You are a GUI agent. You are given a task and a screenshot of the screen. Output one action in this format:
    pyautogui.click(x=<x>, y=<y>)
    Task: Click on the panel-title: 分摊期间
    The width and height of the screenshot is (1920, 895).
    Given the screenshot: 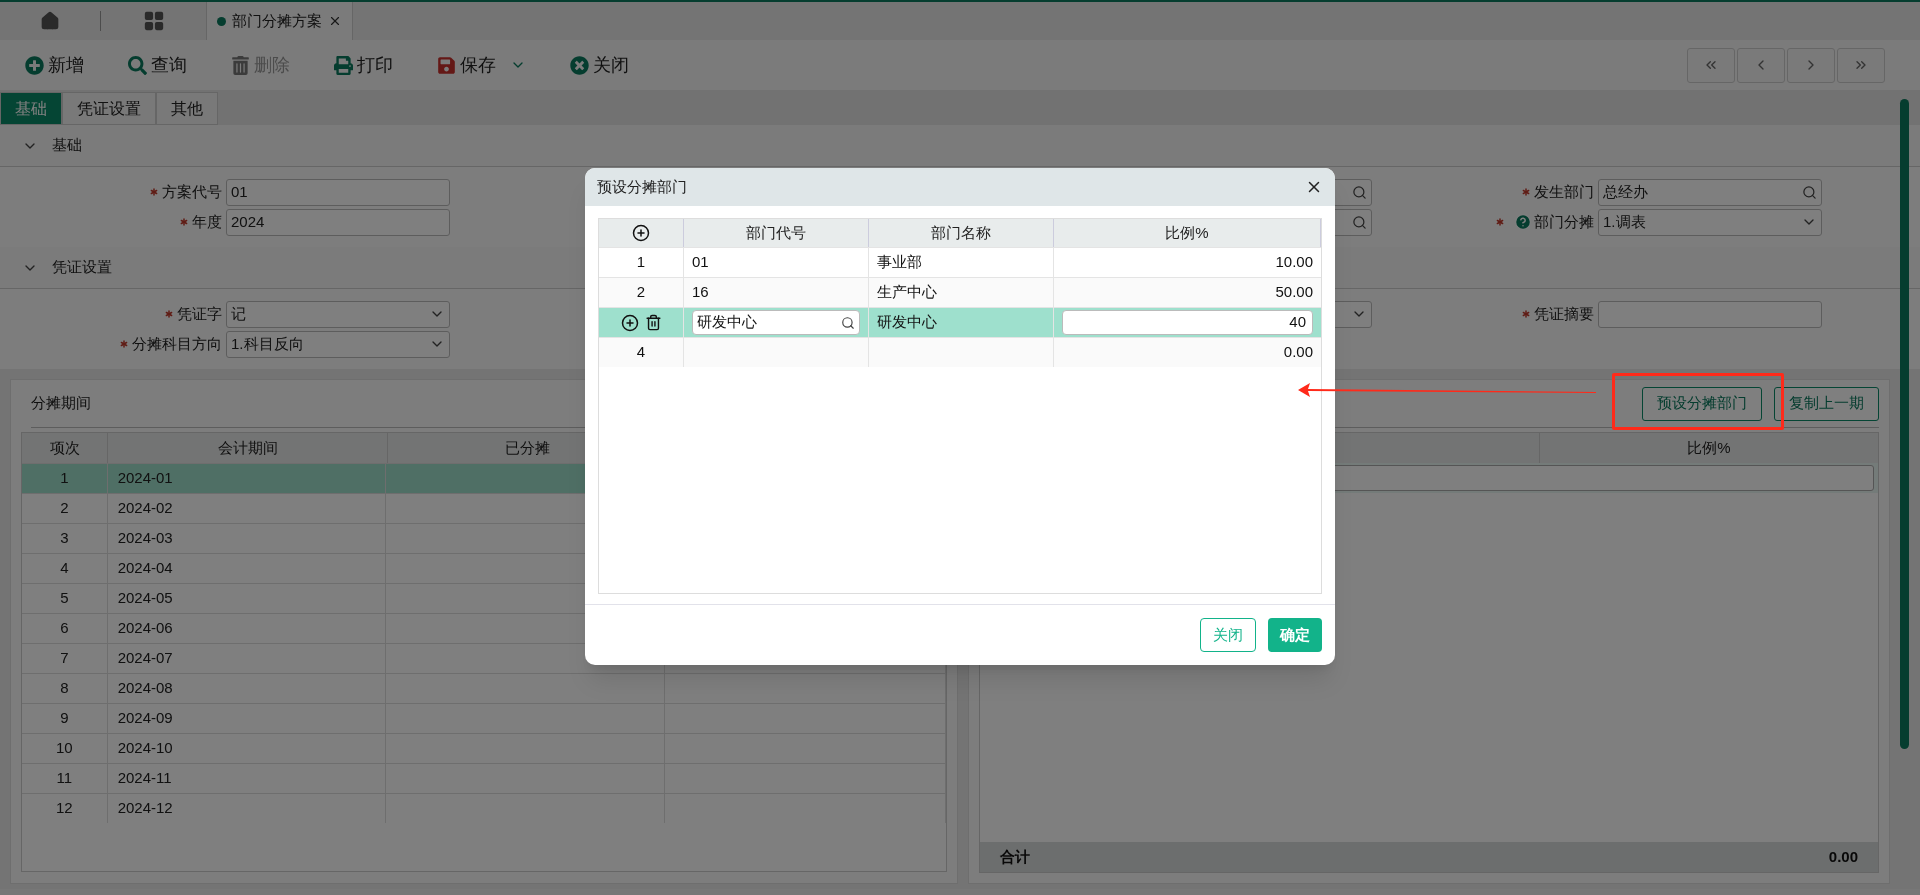 What is the action you would take?
    pyautogui.click(x=61, y=403)
    